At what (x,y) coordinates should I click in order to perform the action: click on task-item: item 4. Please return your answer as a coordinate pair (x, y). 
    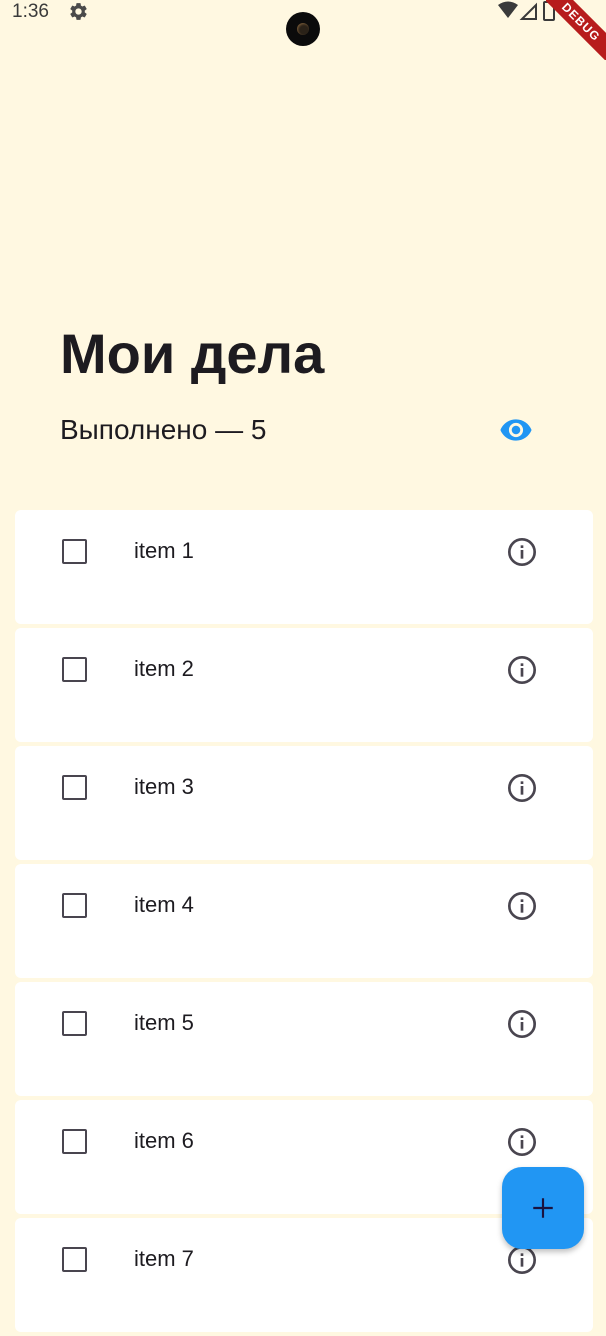
    Looking at the image, I should click on (304, 921).